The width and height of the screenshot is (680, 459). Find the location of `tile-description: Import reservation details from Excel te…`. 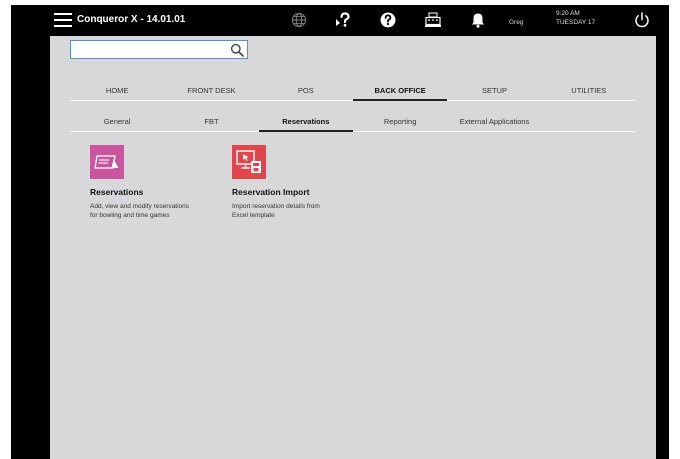

tile-description: Import reservation details from Excel te… is located at coordinates (276, 211).